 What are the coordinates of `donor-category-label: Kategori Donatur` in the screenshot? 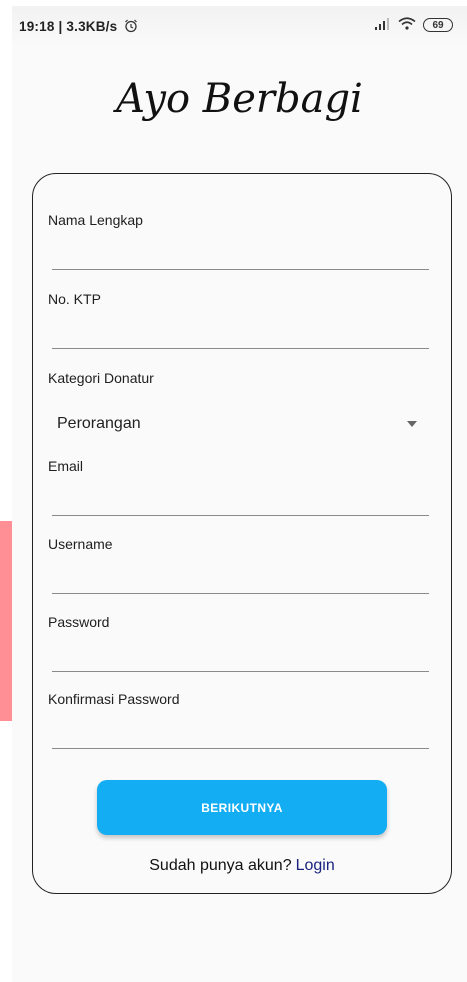 It's located at (101, 378).